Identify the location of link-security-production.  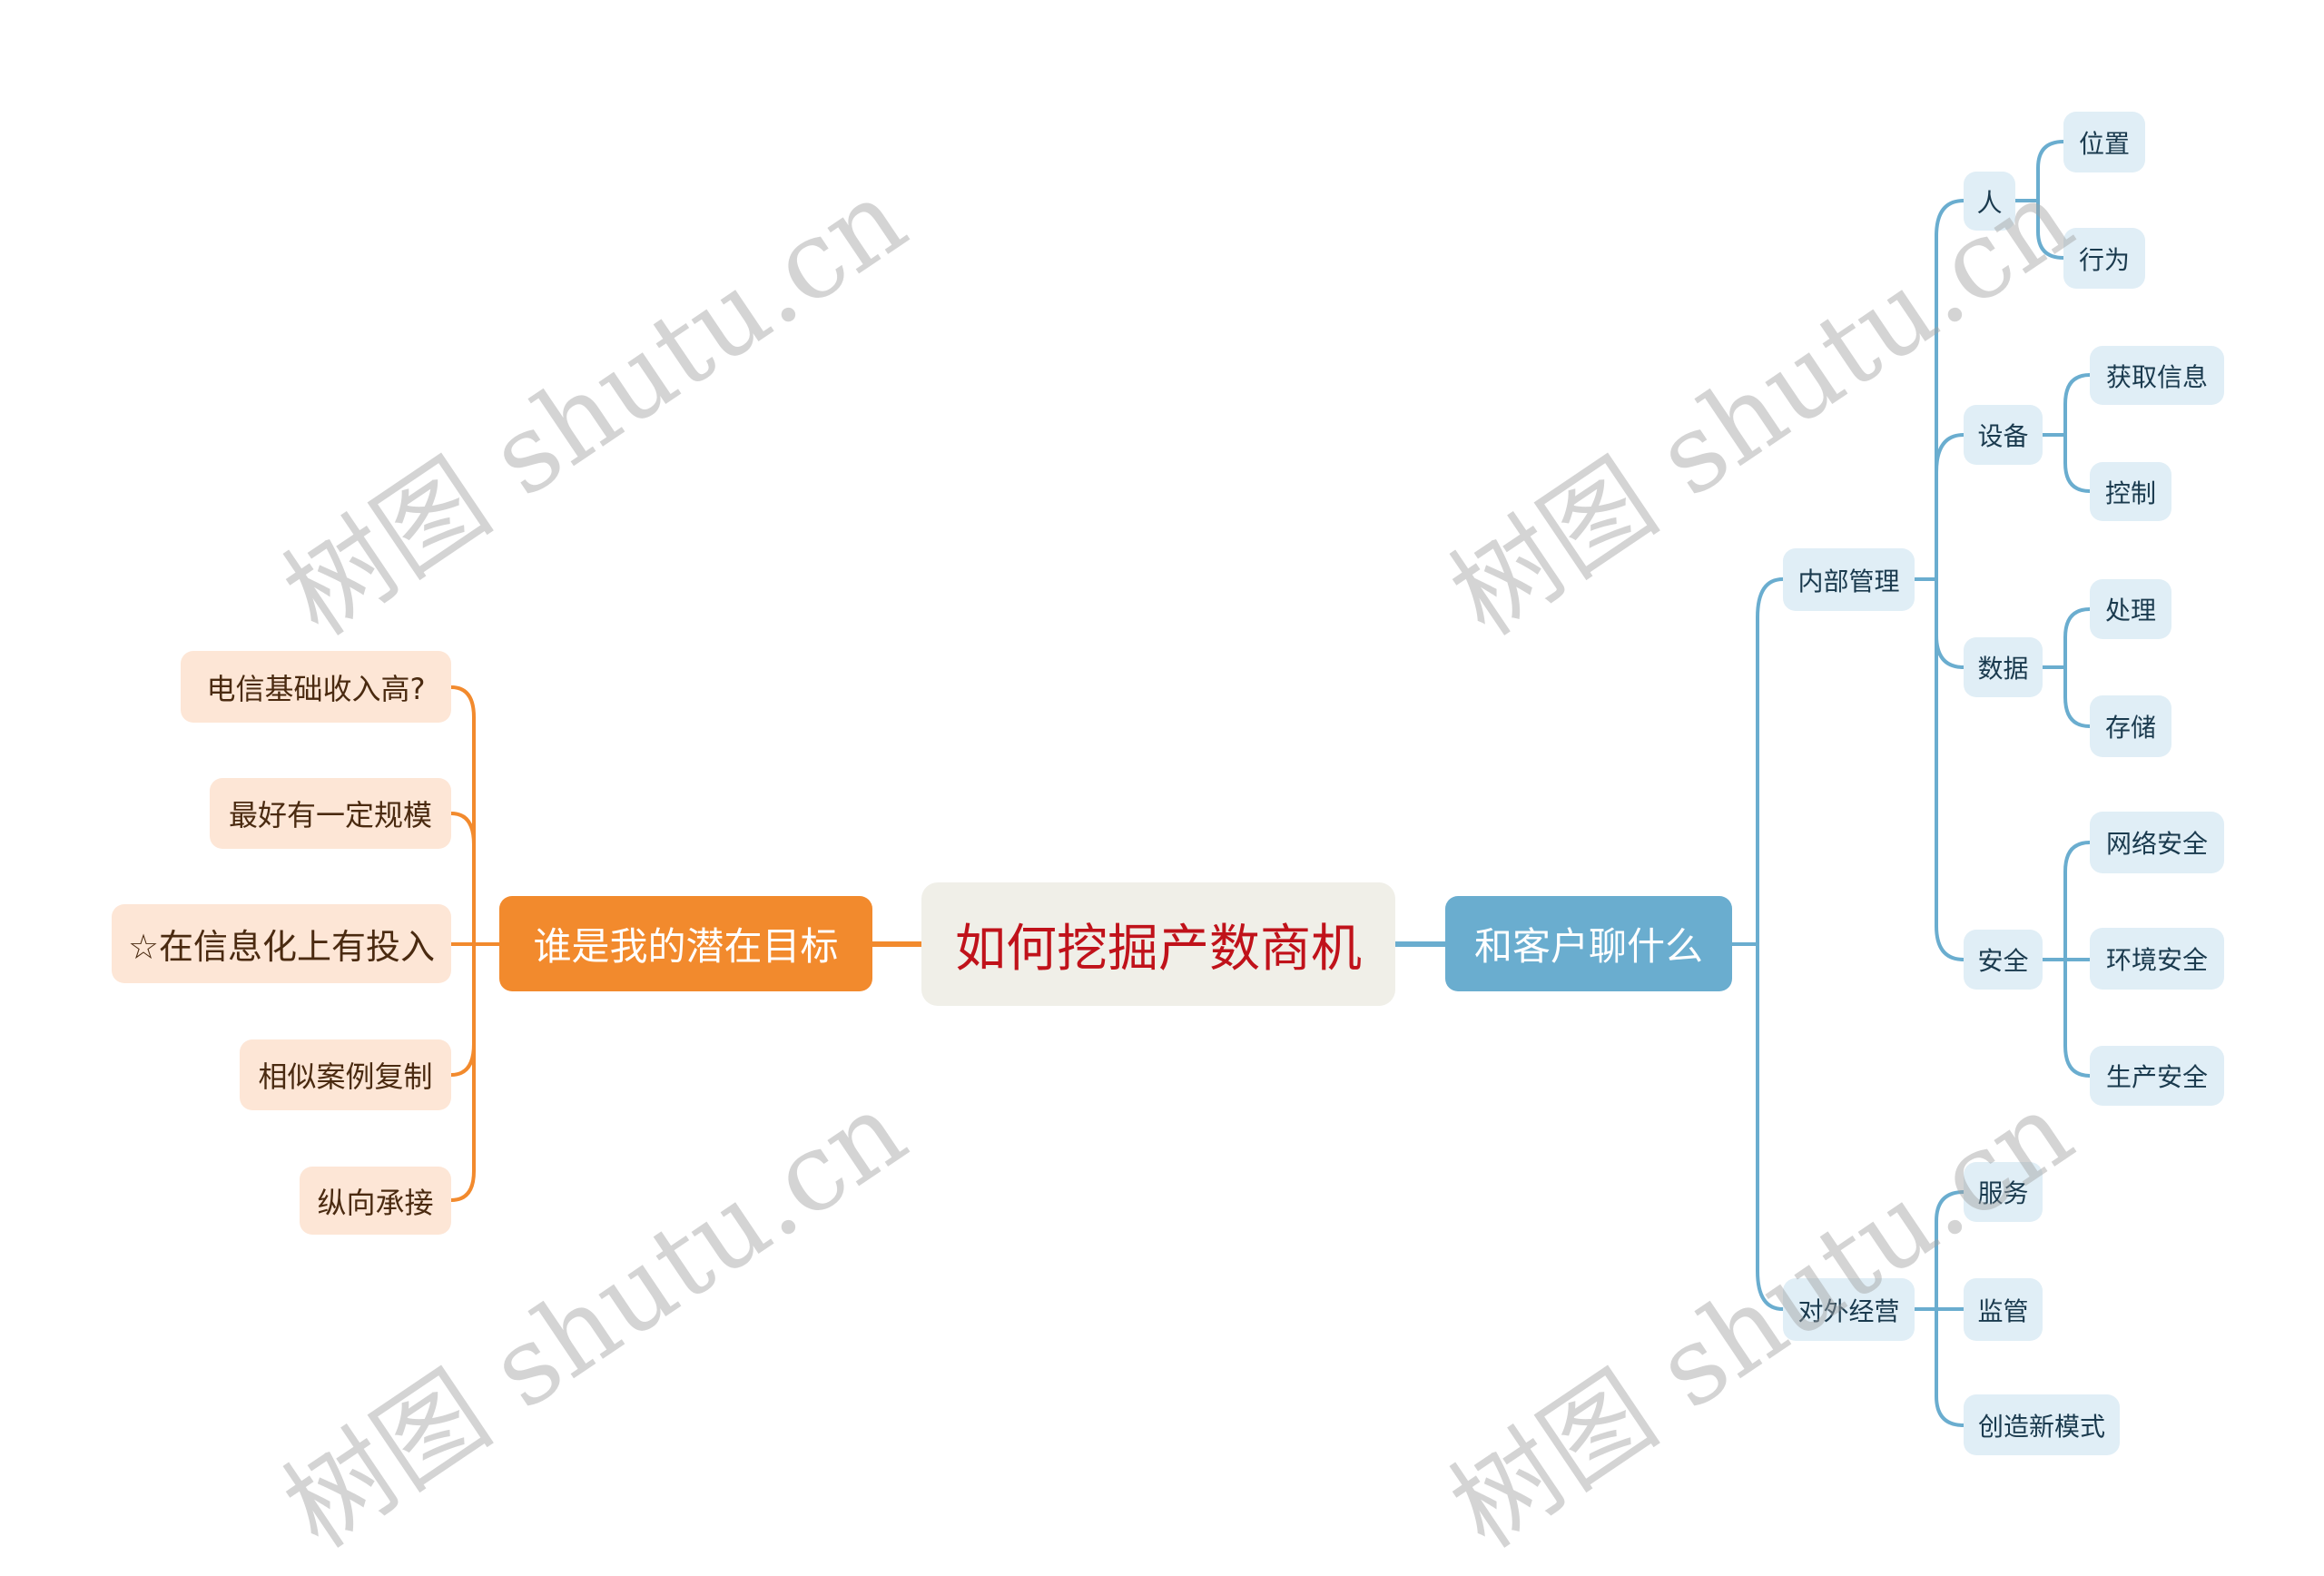
(2077, 1018).